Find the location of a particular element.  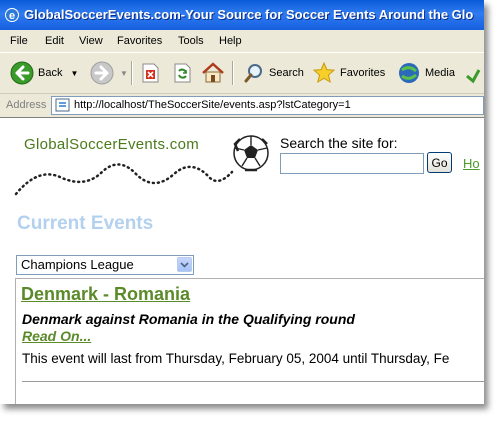

page-icon is located at coordinates (62, 105).